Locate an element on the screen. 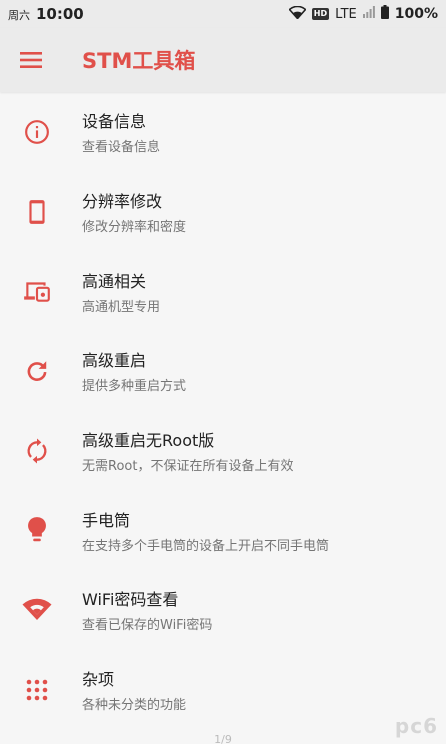 This screenshot has height=744, width=446. item-title: 高级重启 is located at coordinates (114, 361).